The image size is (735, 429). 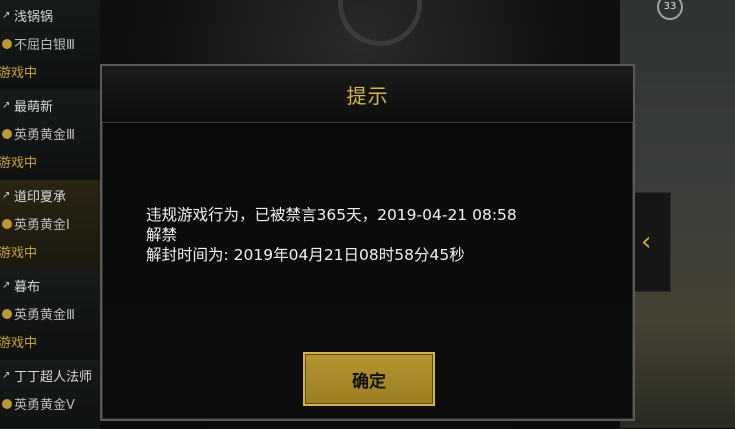 What do you see at coordinates (305, 255) in the screenshot?
I see `message-line-3: 解封时间为: 2019年04月21日08时58分45秒` at bounding box center [305, 255].